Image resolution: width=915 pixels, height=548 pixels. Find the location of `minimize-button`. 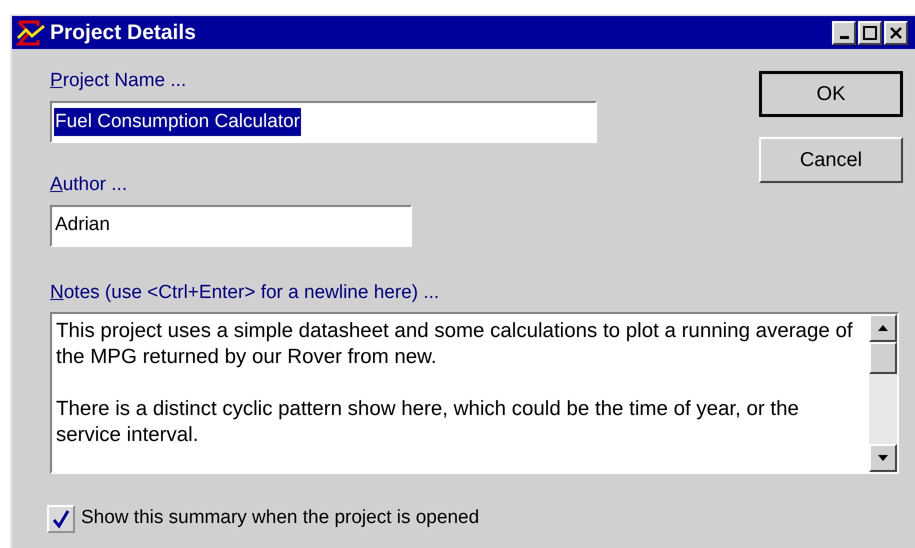

minimize-button is located at coordinates (844, 32).